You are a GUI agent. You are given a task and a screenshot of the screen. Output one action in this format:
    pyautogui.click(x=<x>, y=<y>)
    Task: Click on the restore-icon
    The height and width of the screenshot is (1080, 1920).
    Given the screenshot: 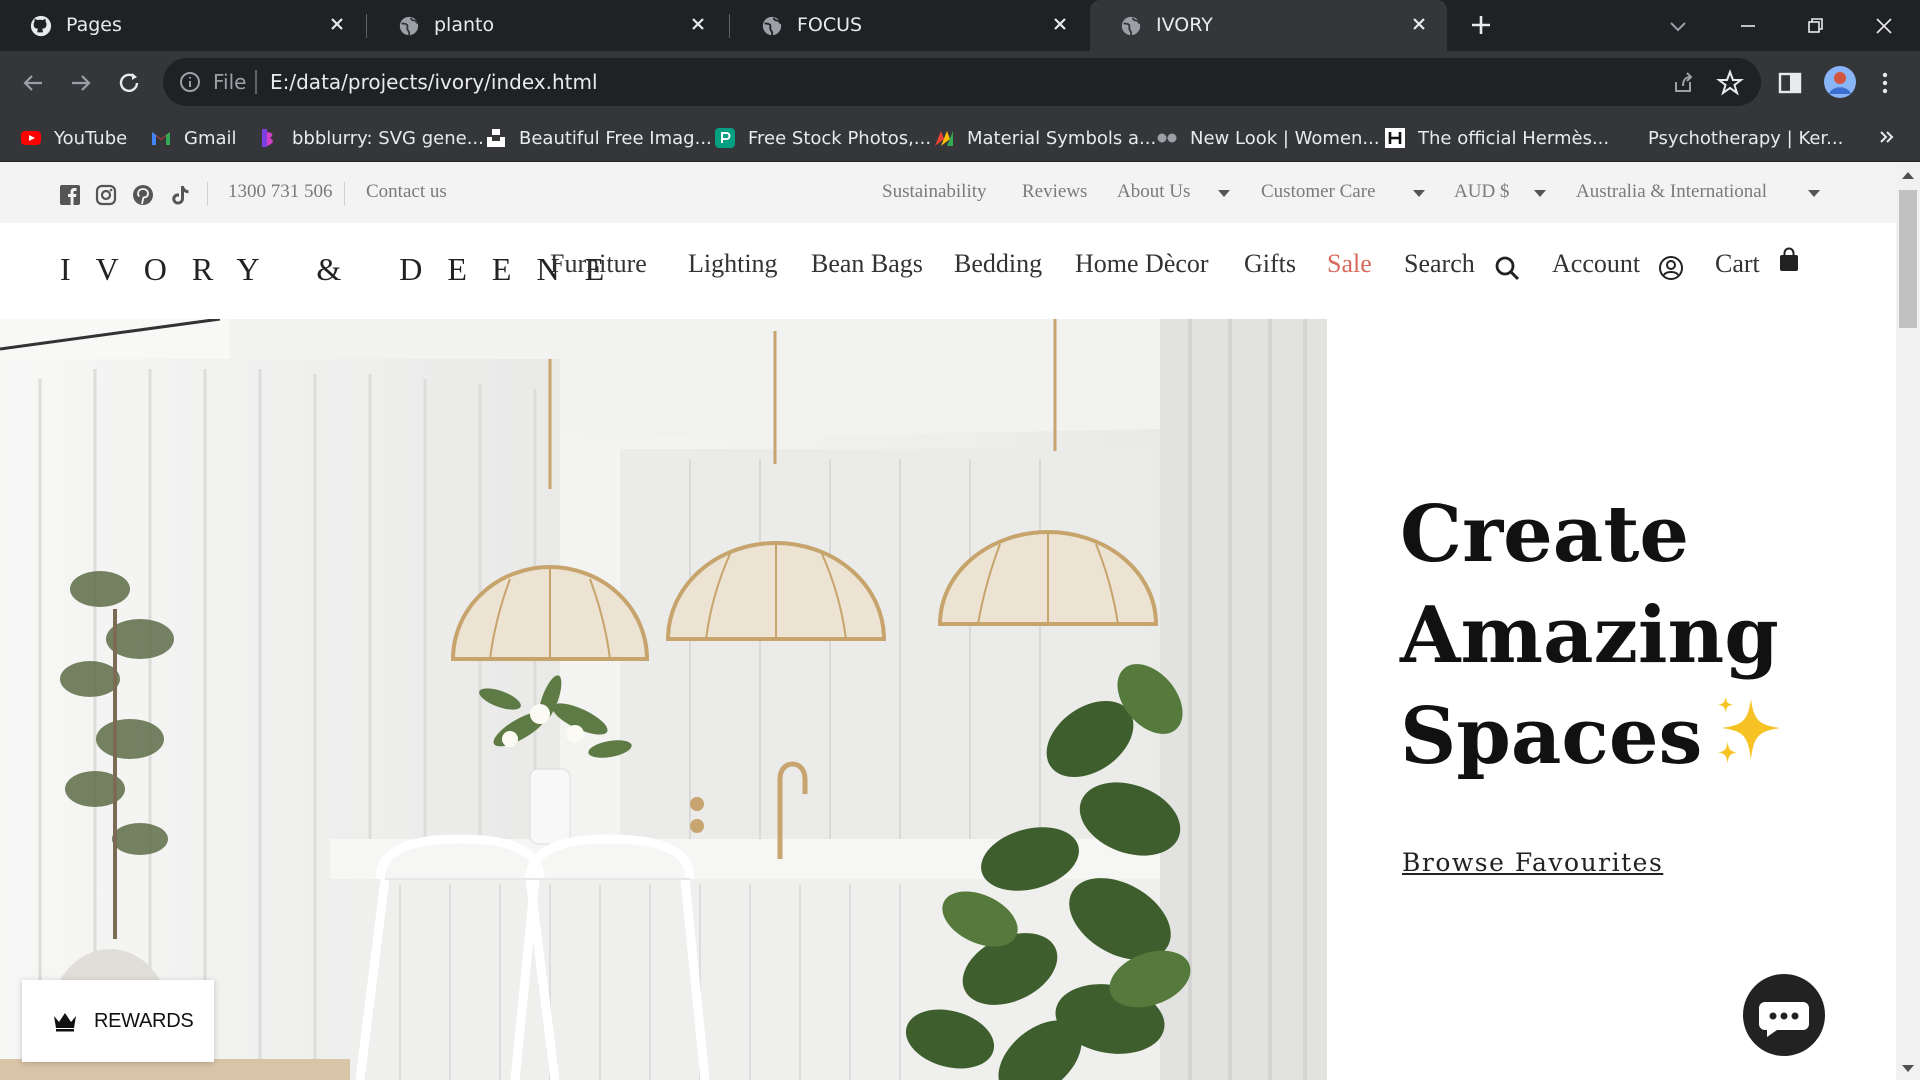 What is the action you would take?
    pyautogui.click(x=1815, y=26)
    